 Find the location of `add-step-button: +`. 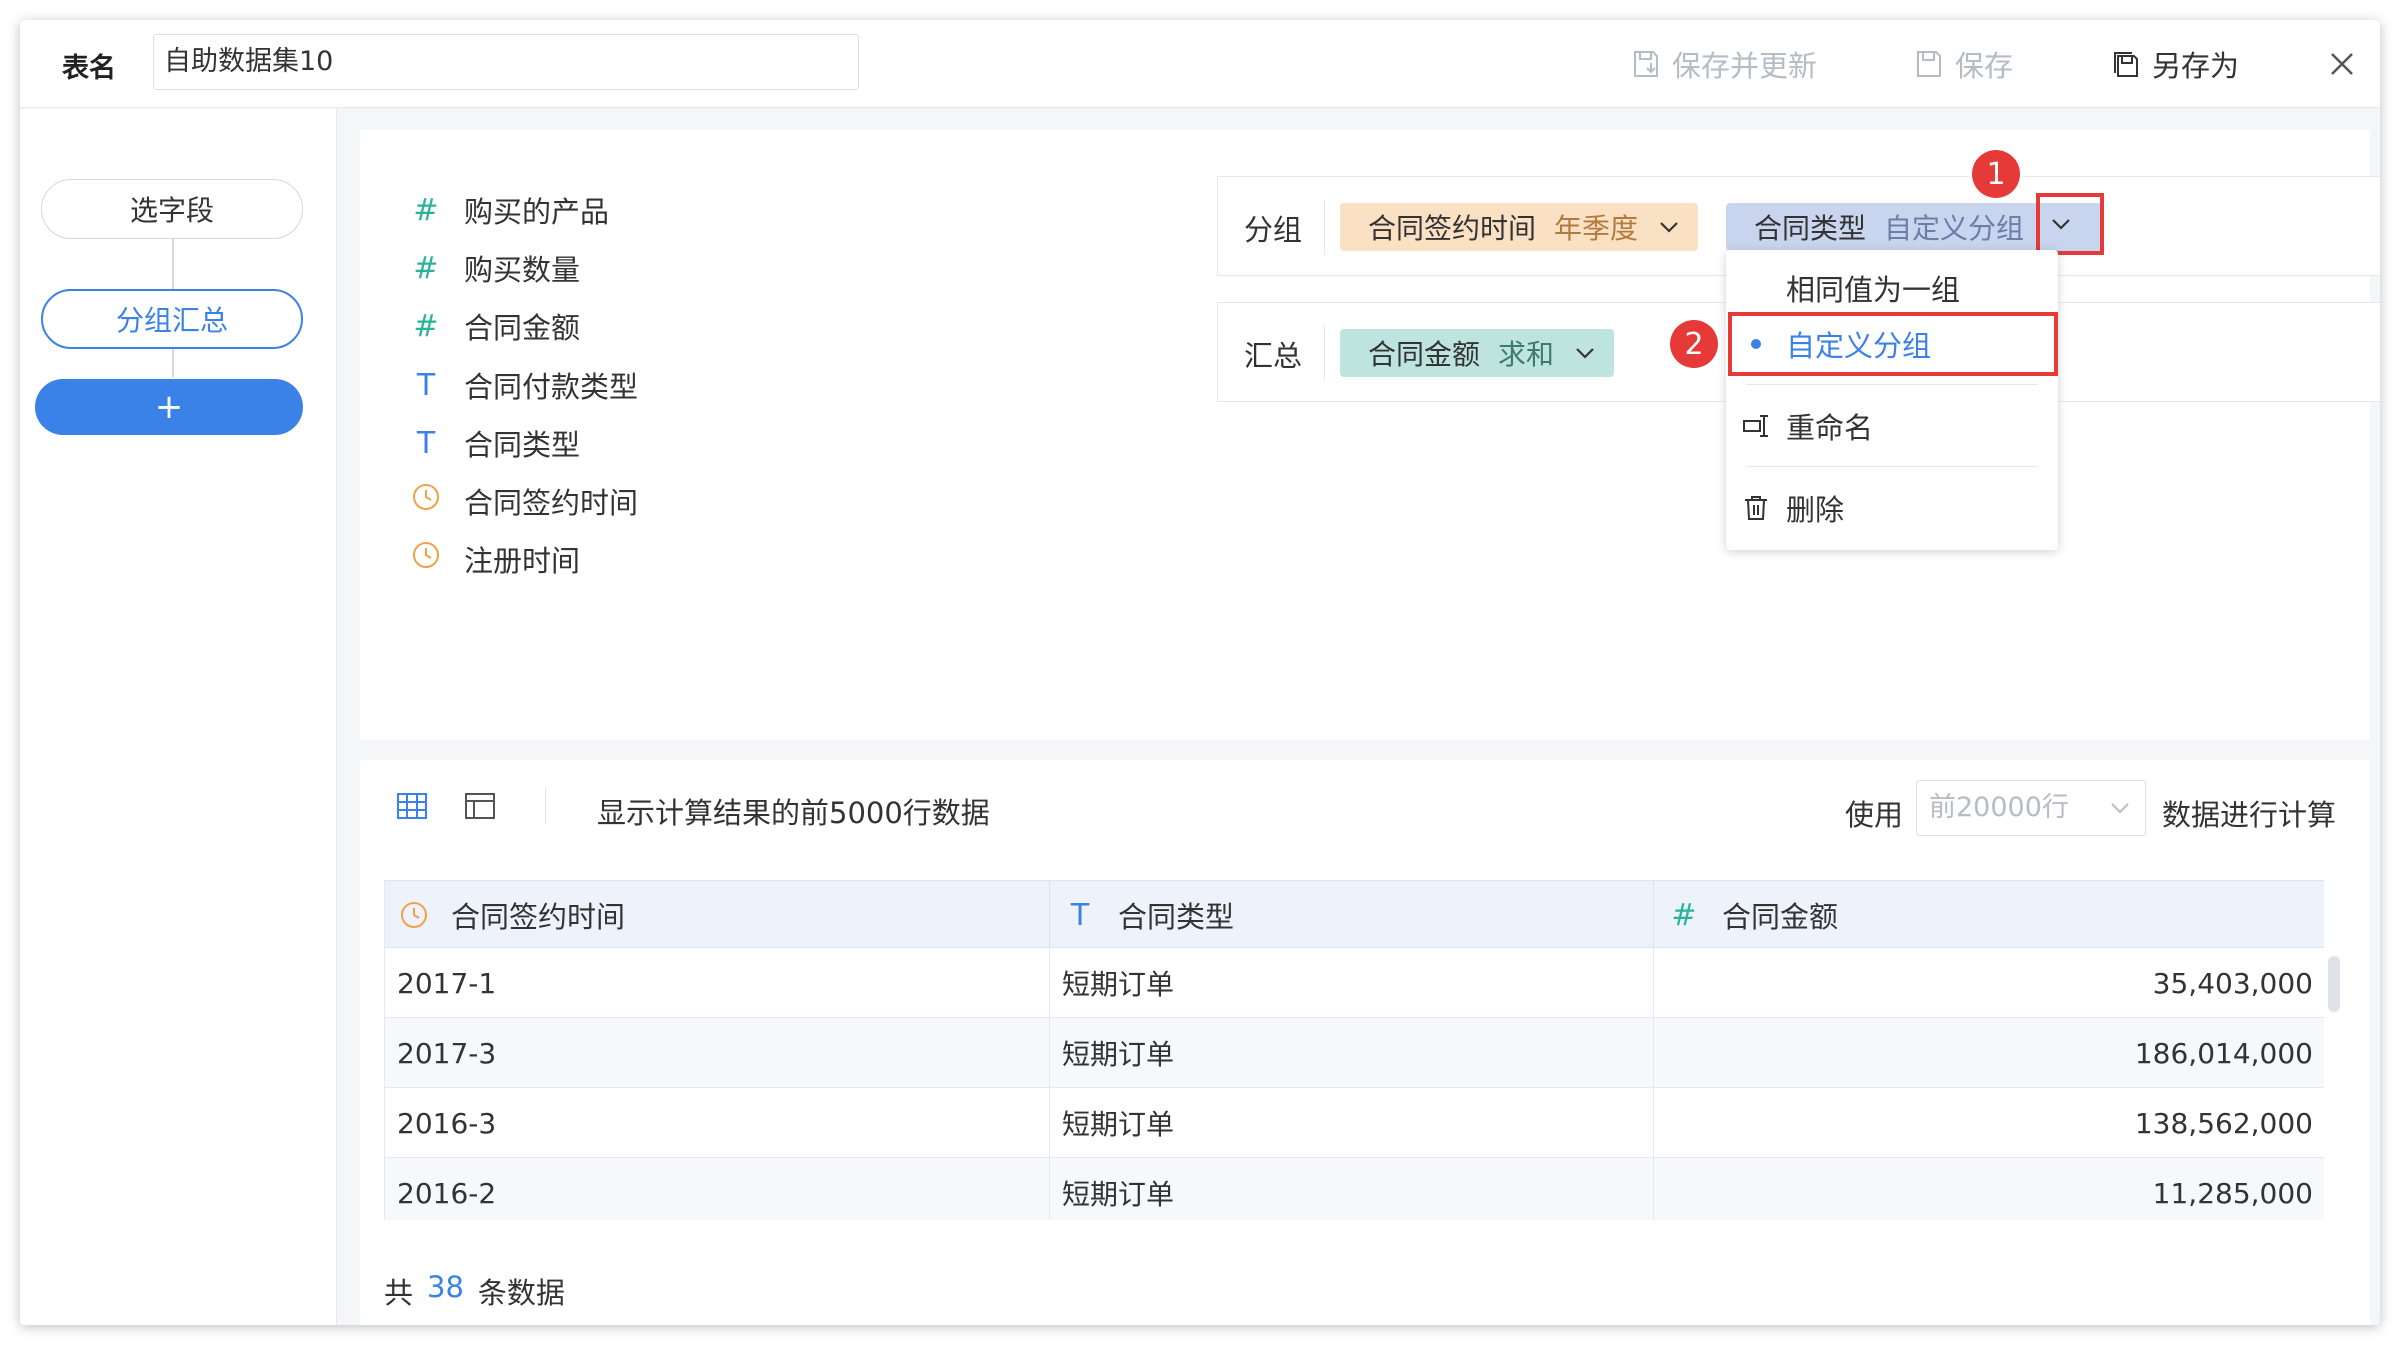

add-step-button: + is located at coordinates (169, 407).